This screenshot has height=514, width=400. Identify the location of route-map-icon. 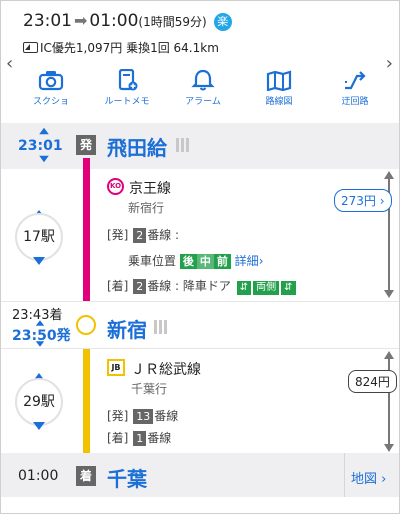
(279, 80).